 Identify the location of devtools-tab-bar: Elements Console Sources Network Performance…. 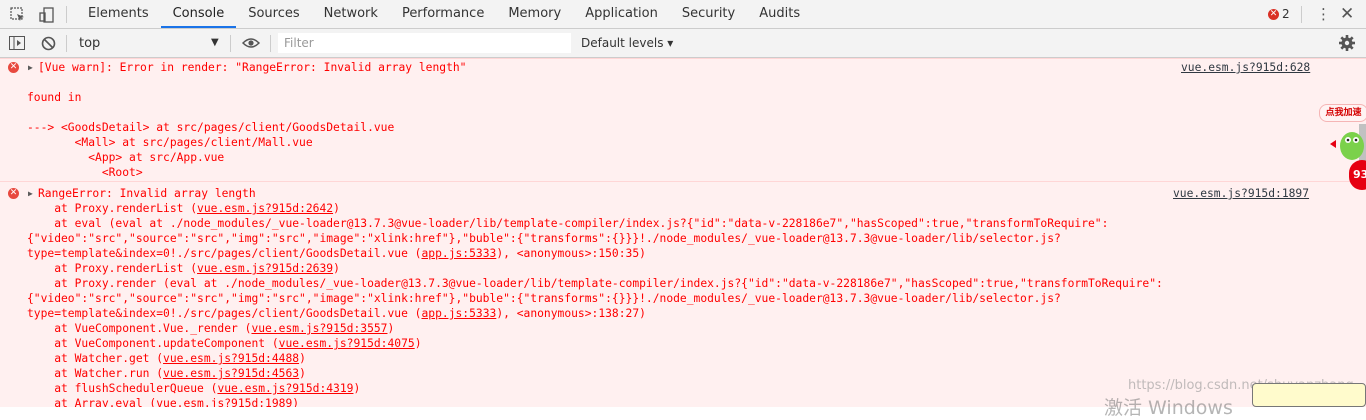
(683, 14).